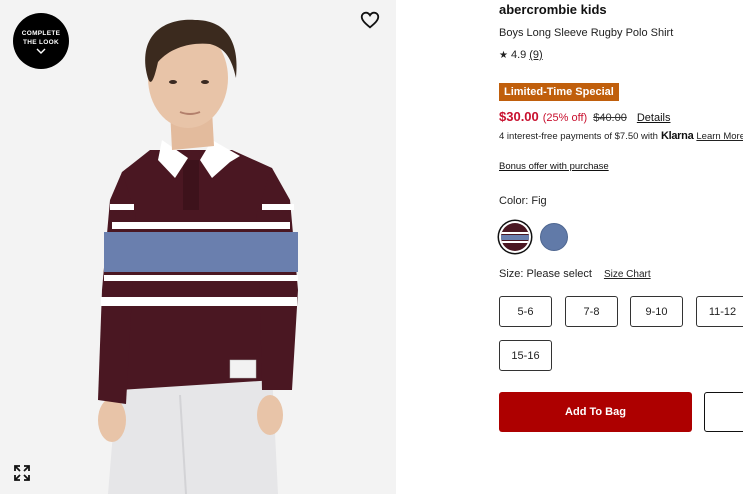  I want to click on color-swatch-fig, so click(515, 237).